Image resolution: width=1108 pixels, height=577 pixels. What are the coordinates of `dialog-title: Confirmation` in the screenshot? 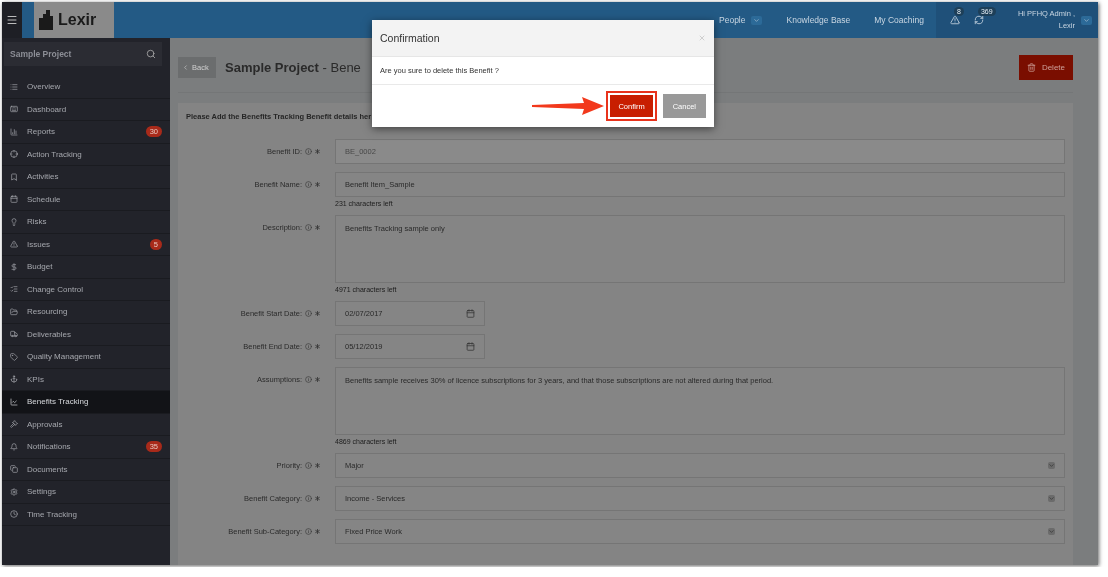 It's located at (410, 38).